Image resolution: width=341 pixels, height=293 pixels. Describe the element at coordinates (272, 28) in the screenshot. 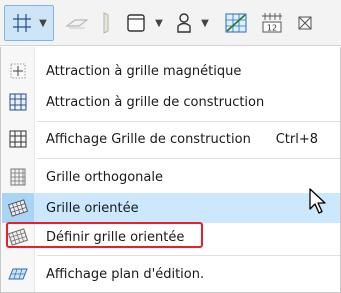

I see `numbered-grid-text: 12` at that location.